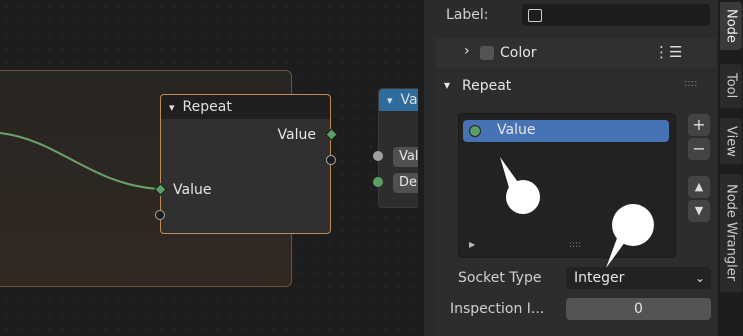 The height and width of the screenshot is (336, 743). What do you see at coordinates (409, 100) in the screenshot?
I see `value-node-title: Va` at bounding box center [409, 100].